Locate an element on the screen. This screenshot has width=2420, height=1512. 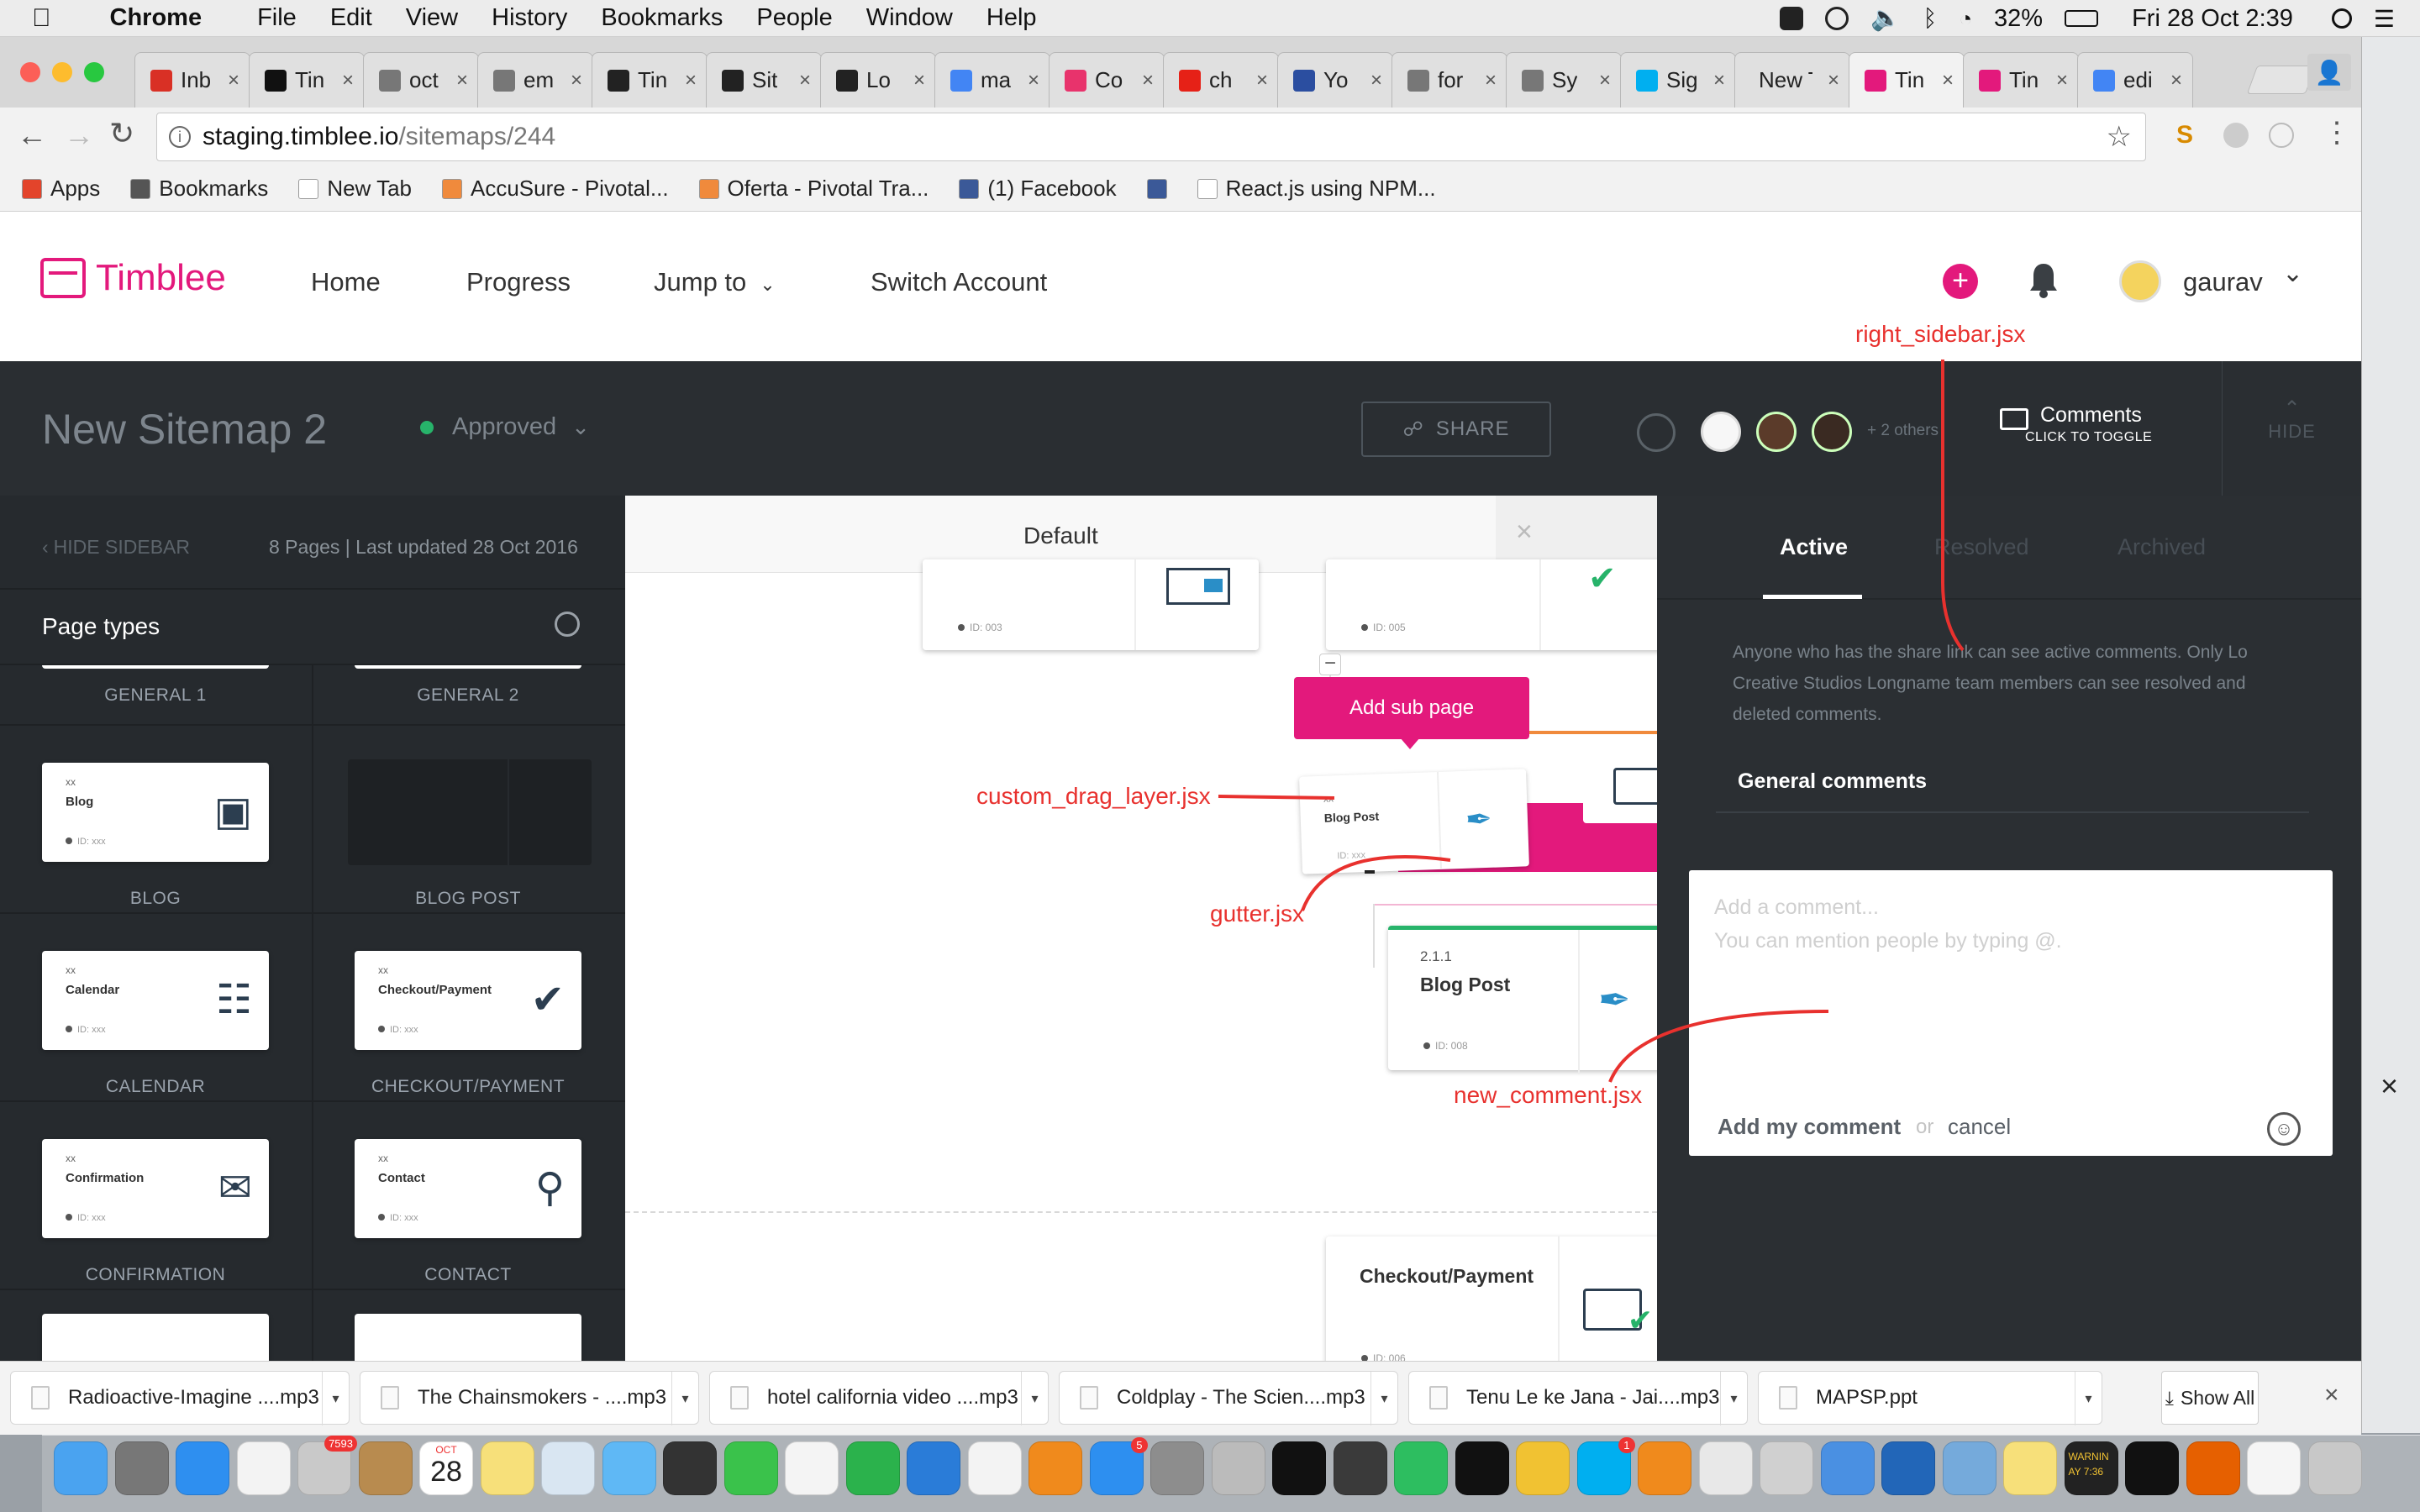
brand-logo: Timblee is located at coordinates (133, 278).